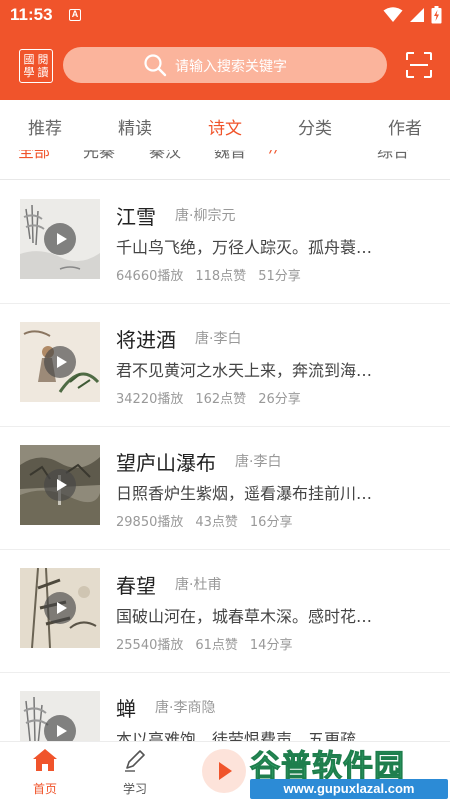  I want to click on share-count: 16分享, so click(271, 522).